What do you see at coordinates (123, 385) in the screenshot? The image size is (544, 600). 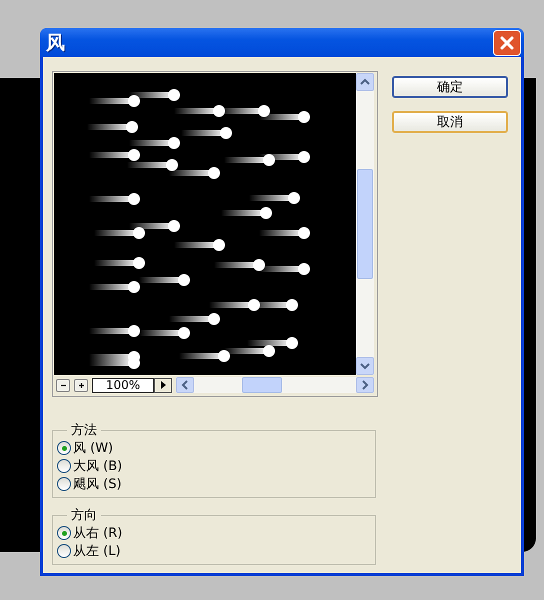 I see `zoom-field: 100%` at bounding box center [123, 385].